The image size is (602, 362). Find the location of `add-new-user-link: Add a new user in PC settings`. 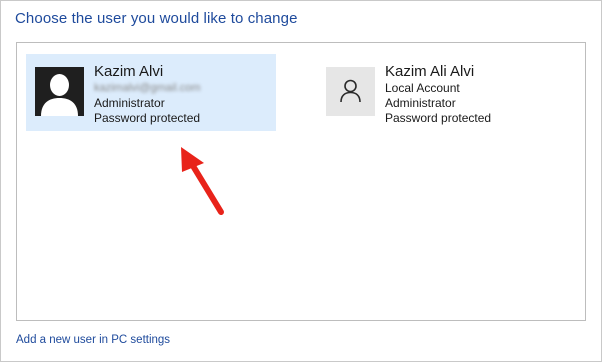

add-new-user-link: Add a new user in PC settings is located at coordinates (93, 340).